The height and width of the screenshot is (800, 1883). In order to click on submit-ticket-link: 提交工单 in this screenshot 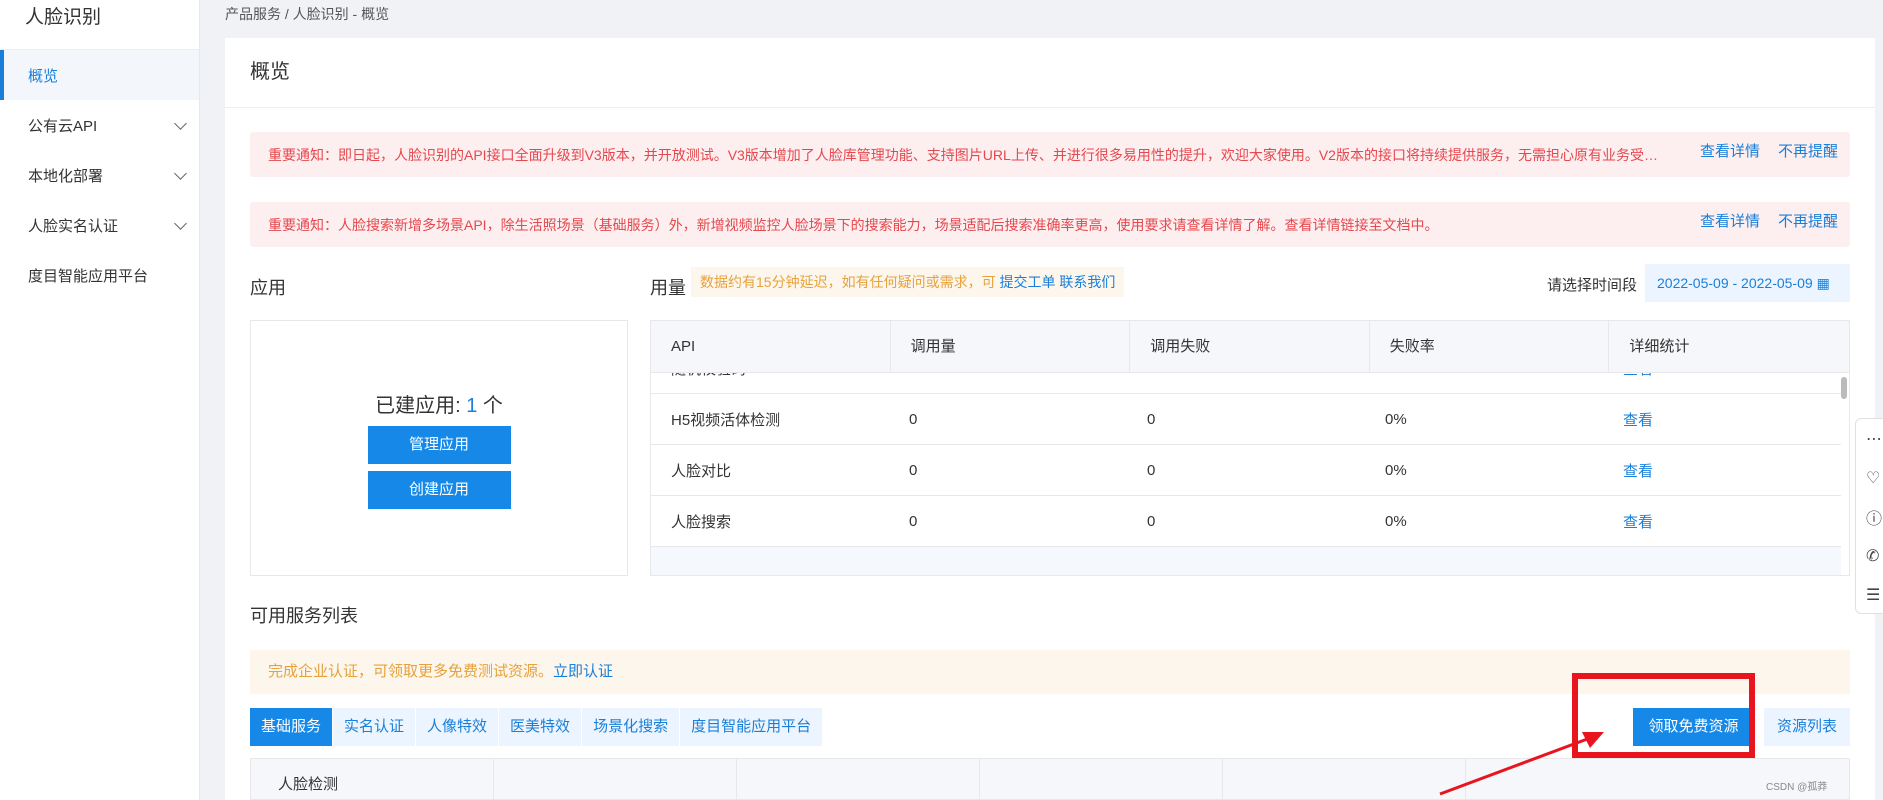, I will do `click(1027, 282)`.